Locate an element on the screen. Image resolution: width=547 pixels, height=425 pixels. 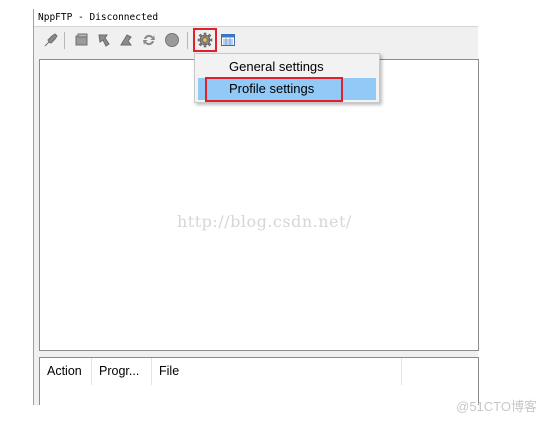
corner-watermark: @51CTO博客 is located at coordinates (496, 406).